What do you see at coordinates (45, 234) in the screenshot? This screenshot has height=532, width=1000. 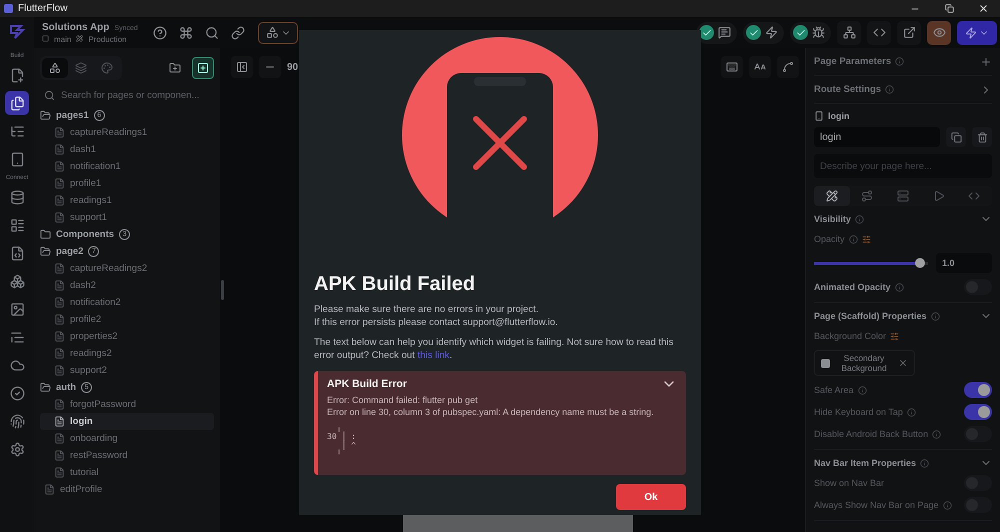 I see `folder-icon` at bounding box center [45, 234].